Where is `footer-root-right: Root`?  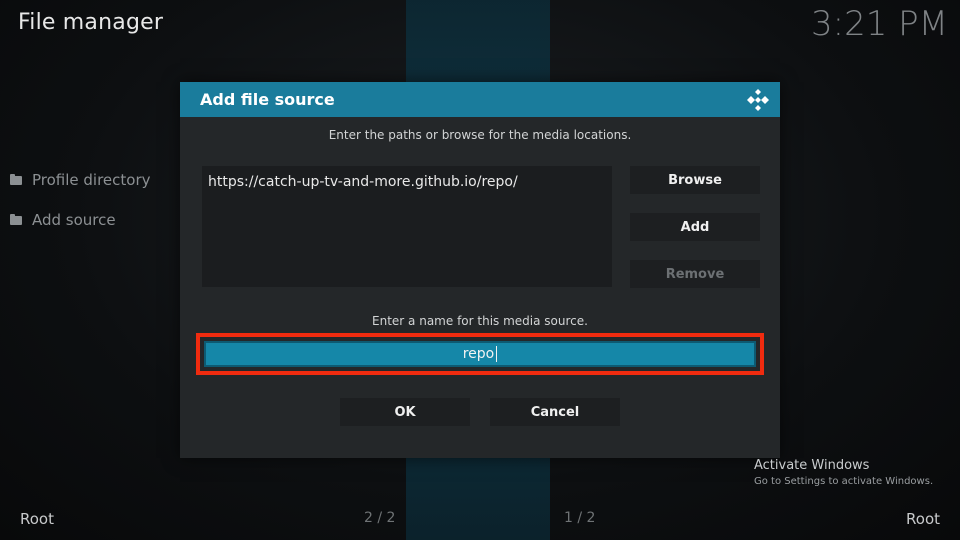 footer-root-right: Root is located at coordinates (923, 519).